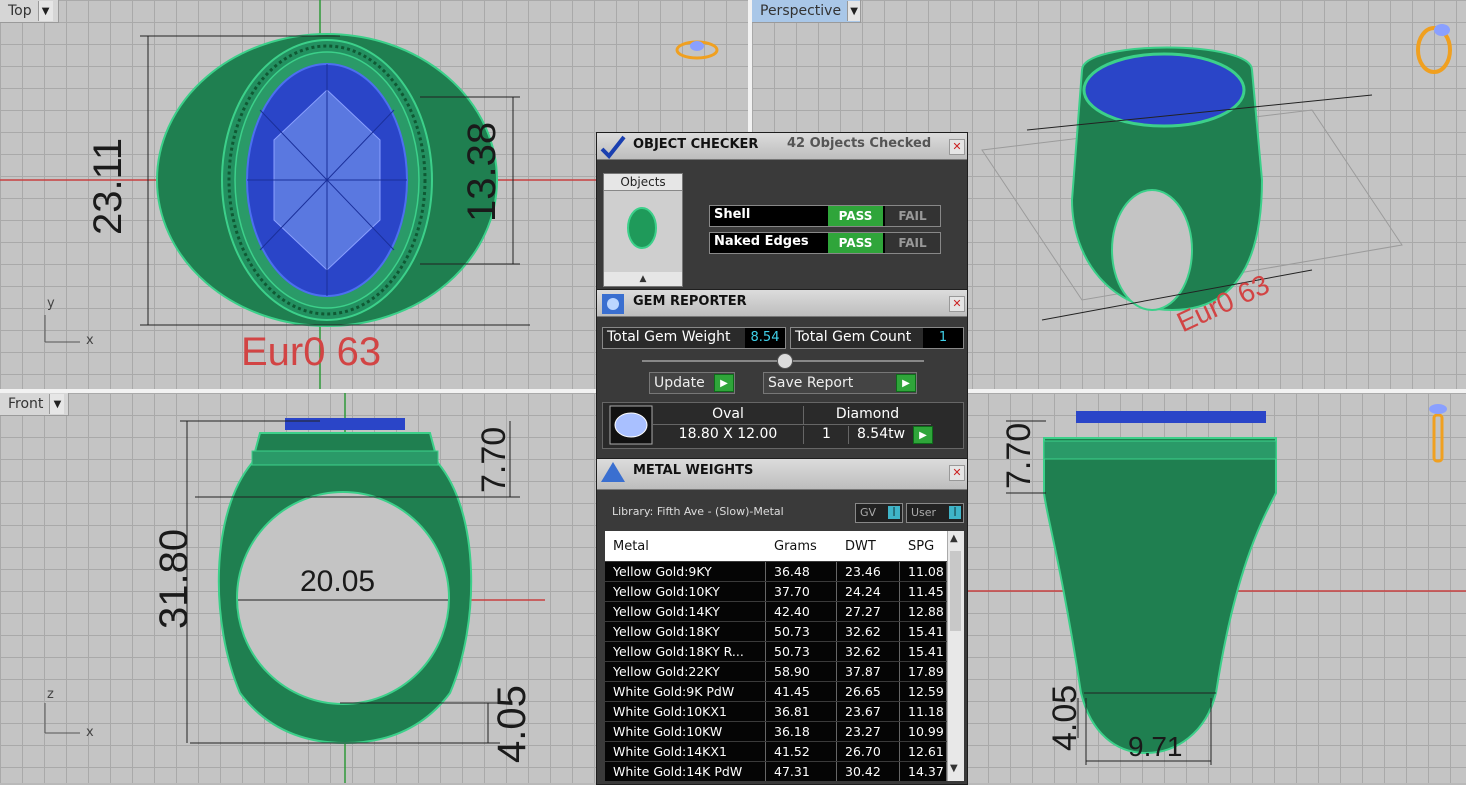 The image size is (1466, 785). I want to click on dim-right-4-05: 4.05, so click(1065, 717).